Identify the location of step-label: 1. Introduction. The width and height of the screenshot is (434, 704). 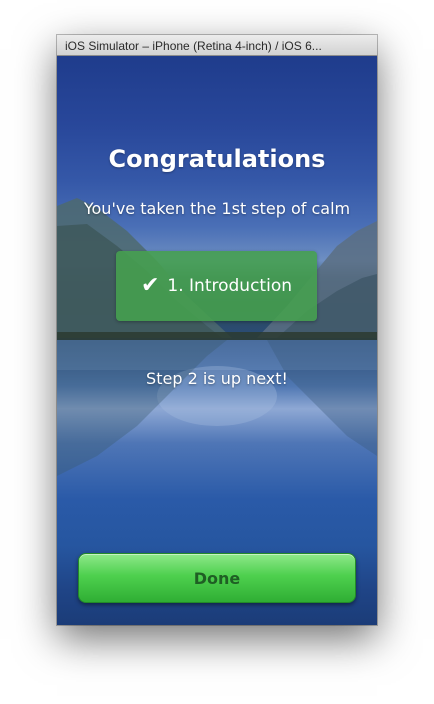
(229, 286).